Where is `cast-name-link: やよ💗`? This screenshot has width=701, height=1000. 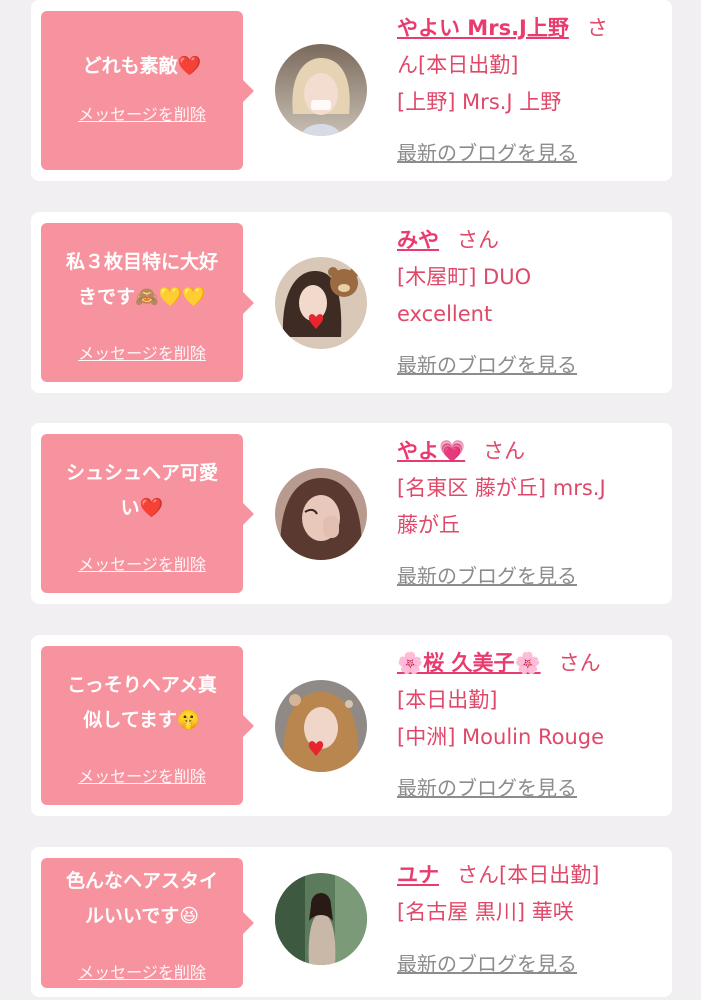
cast-name-link: やよ💗 is located at coordinates (431, 451).